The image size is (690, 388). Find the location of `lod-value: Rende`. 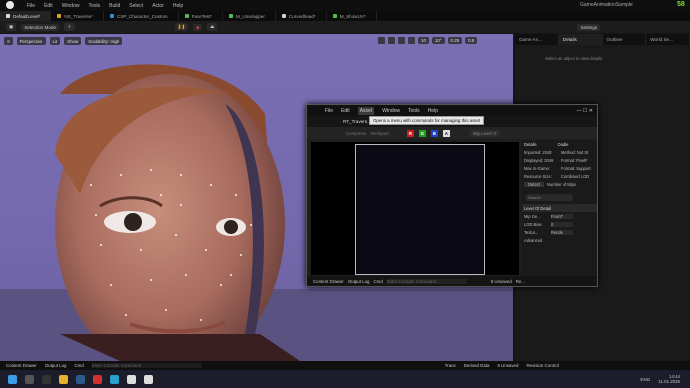

lod-value: Rende is located at coordinates (562, 232).